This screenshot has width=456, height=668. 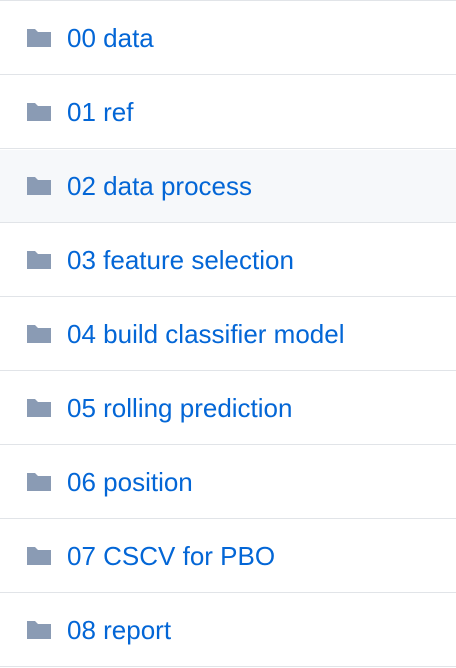 I want to click on folder-link: 06 position, so click(x=130, y=482).